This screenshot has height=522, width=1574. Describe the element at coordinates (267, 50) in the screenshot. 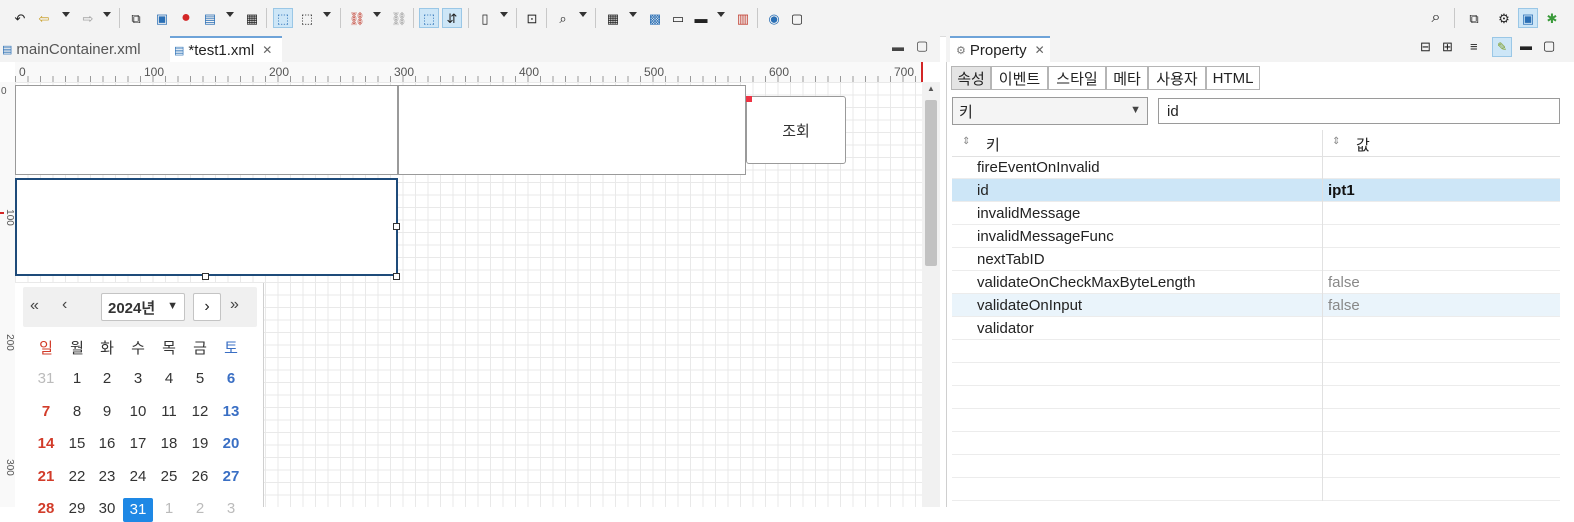

I see `close-icon: ✕` at that location.